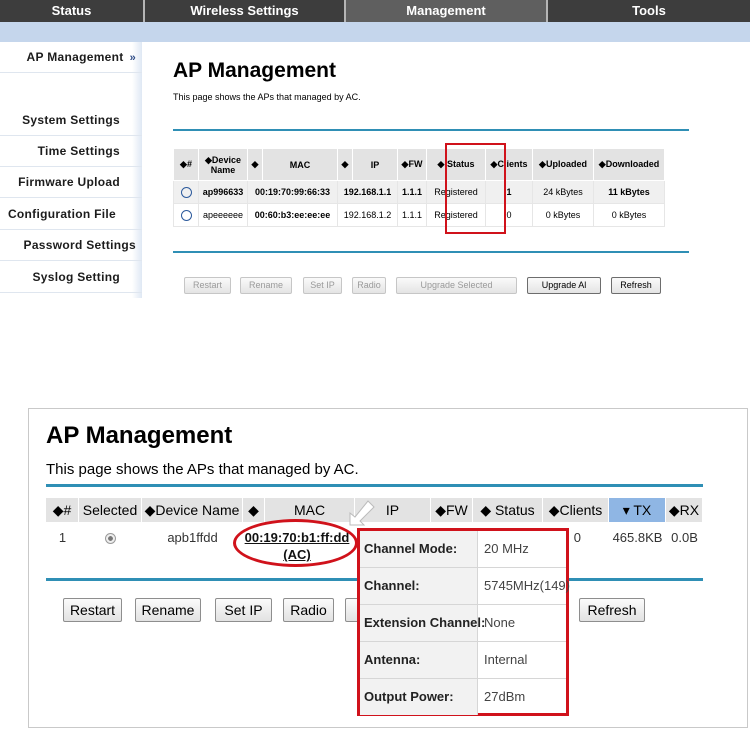 This screenshot has height=730, width=750. I want to click on cell-rx: 0.0B, so click(684, 537).